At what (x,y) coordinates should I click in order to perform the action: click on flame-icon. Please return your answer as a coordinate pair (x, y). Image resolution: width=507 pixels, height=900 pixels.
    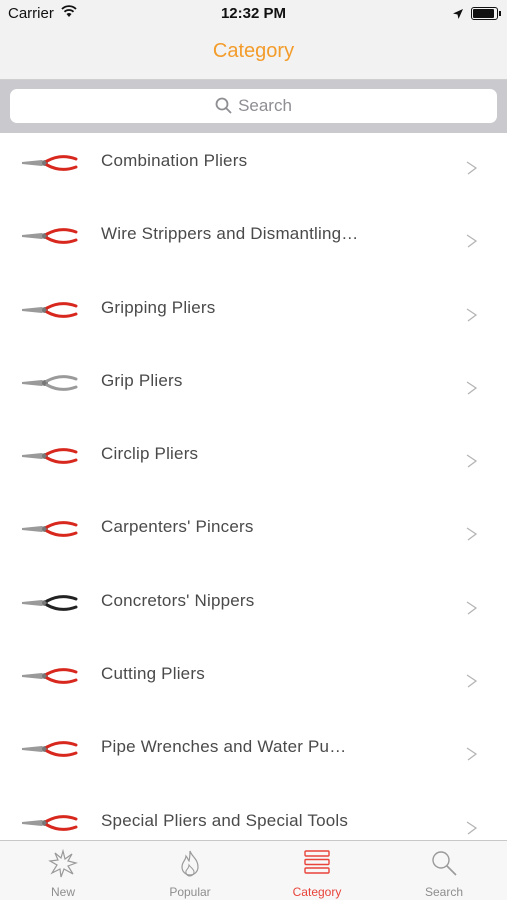
    Looking at the image, I should click on (190, 866).